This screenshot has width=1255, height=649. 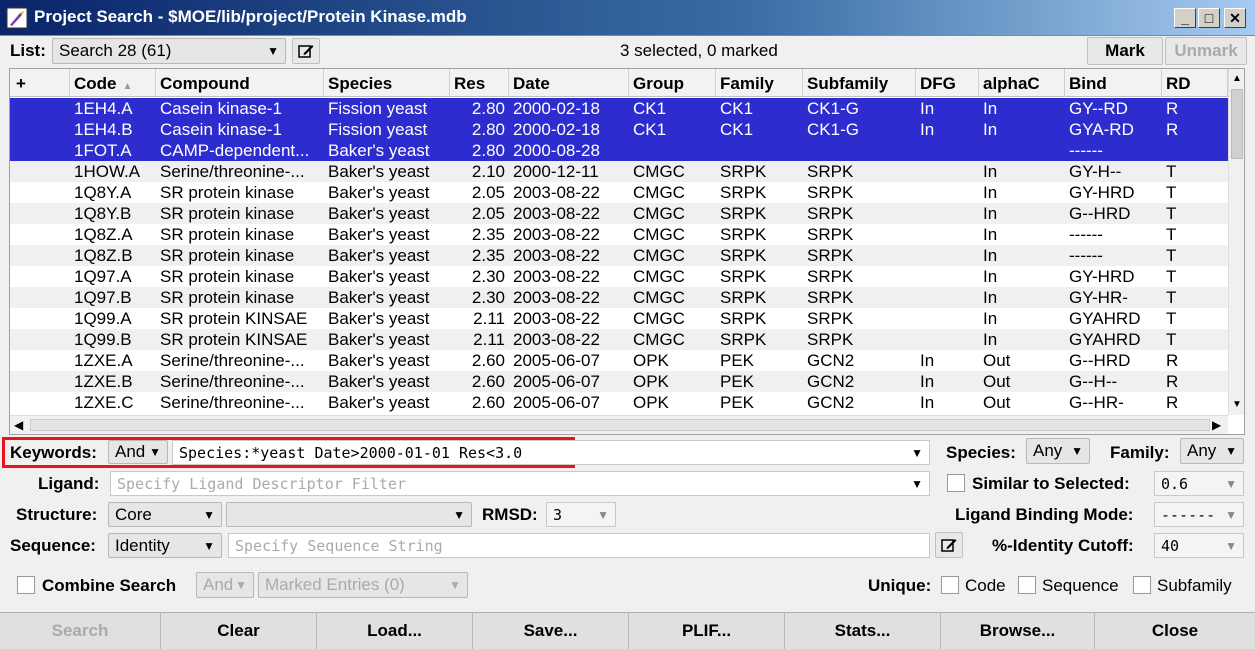 I want to click on cell-compound: SR protein kinase, so click(x=227, y=192).